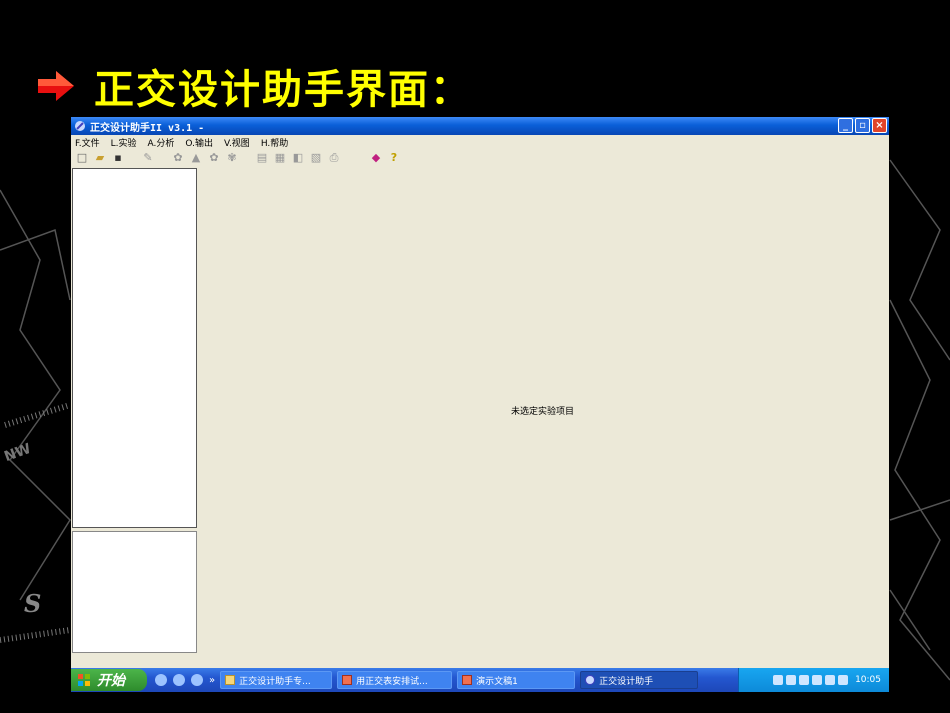 Image resolution: width=950 pixels, height=713 pixels. I want to click on settings-icon: ✾, so click(232, 158).